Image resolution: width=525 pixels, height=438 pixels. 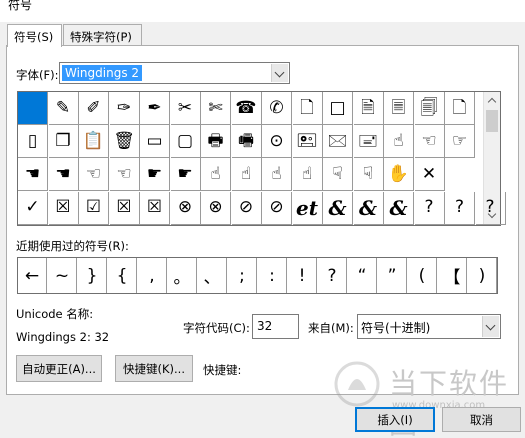 What do you see at coordinates (102, 35) in the screenshot?
I see `tab-special-characters: 特殊字符(P)` at bounding box center [102, 35].